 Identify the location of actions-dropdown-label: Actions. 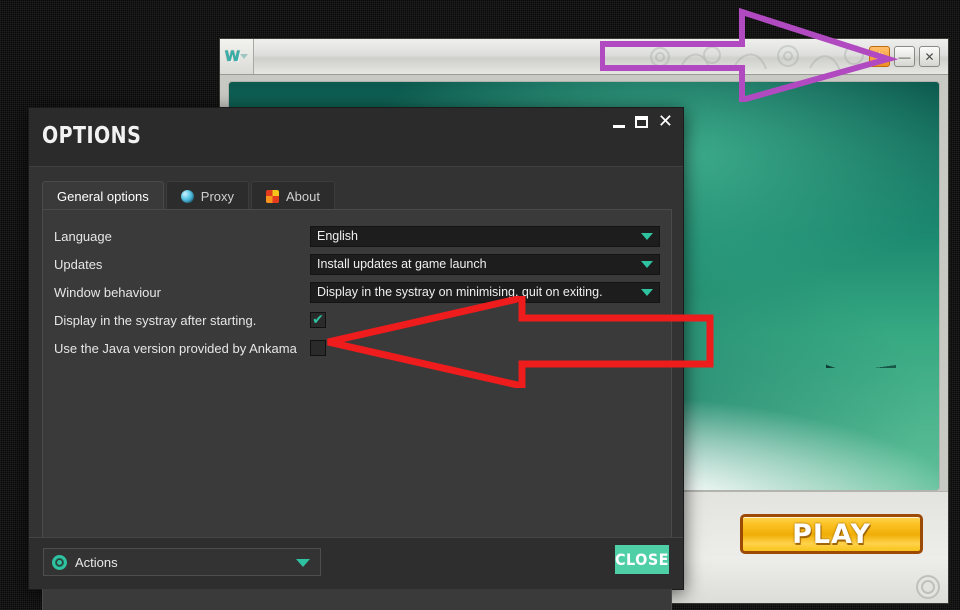
(96, 562).